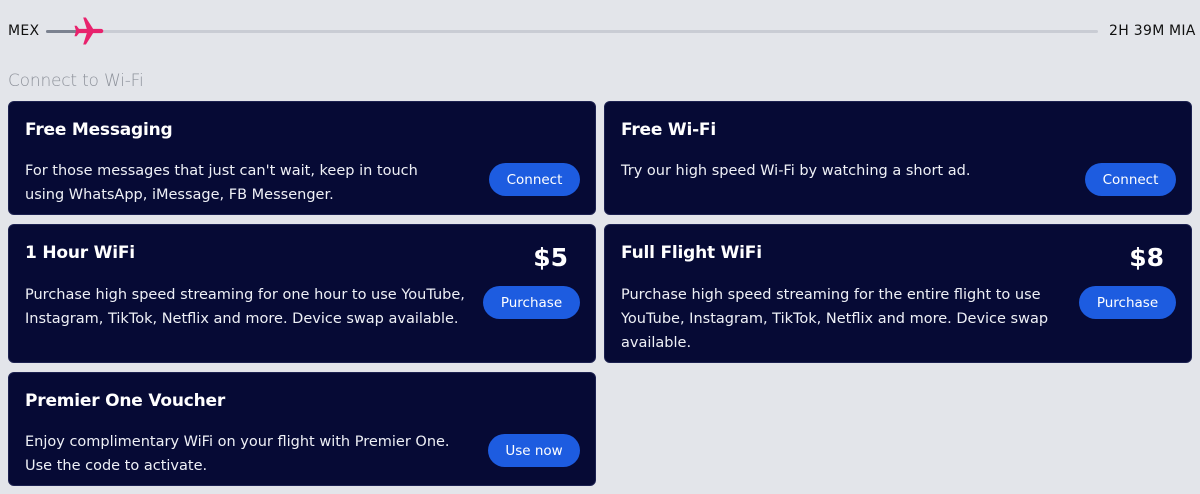 This screenshot has height=494, width=1200. What do you see at coordinates (89, 31) in the screenshot?
I see `airplane-icon` at bounding box center [89, 31].